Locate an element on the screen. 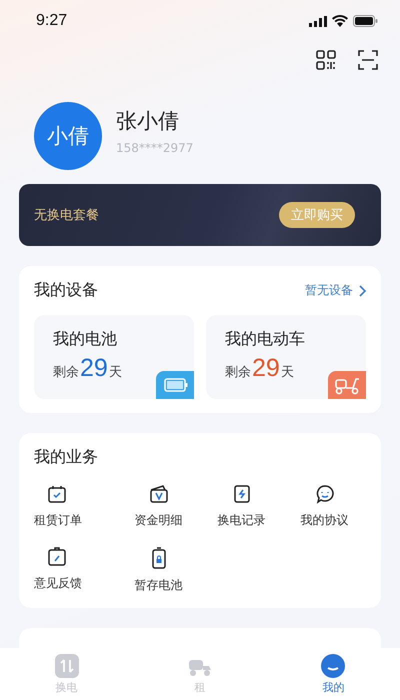 The image size is (400, 700). tab: 我的 is located at coordinates (333, 674).